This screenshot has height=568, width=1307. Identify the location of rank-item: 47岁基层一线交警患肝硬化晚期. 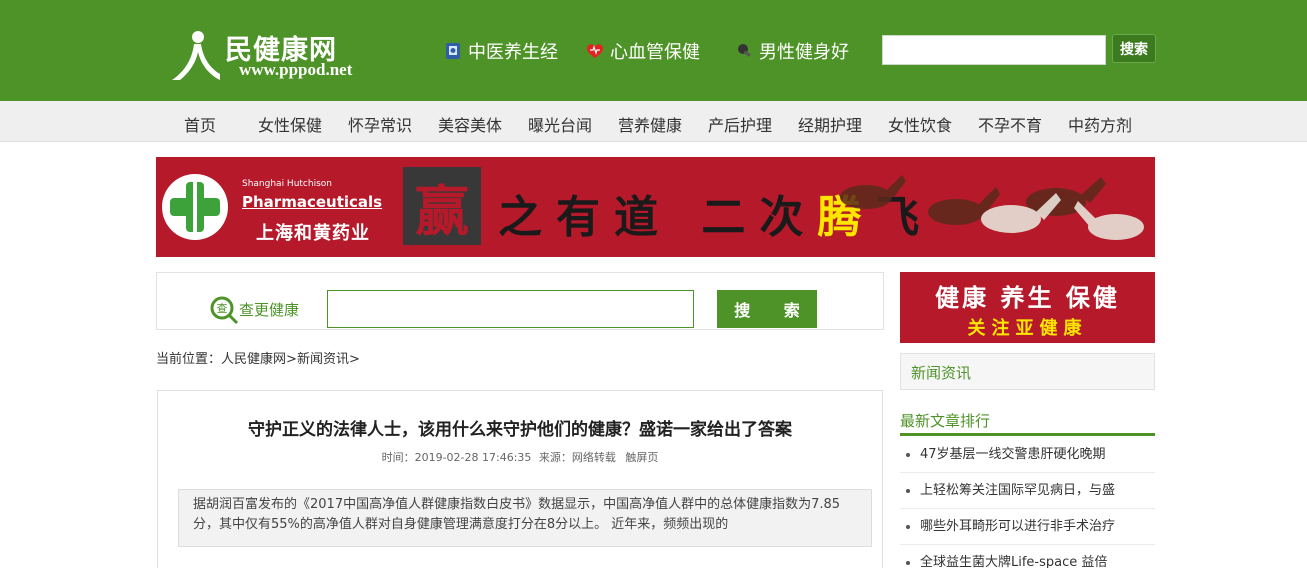
(1027, 455).